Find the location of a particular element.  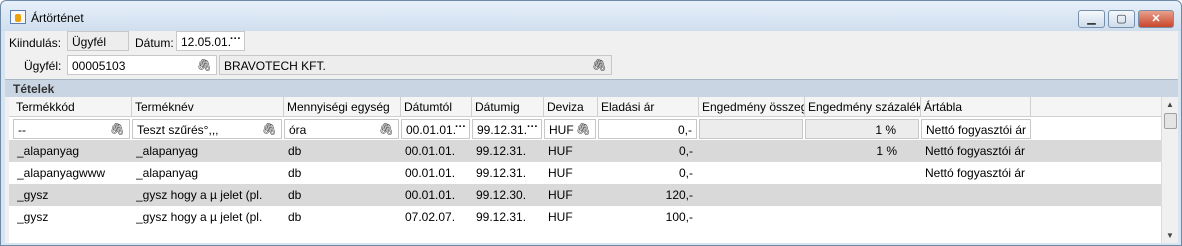

filter-datumtol: 00.01.01. ··· is located at coordinates (435, 129).